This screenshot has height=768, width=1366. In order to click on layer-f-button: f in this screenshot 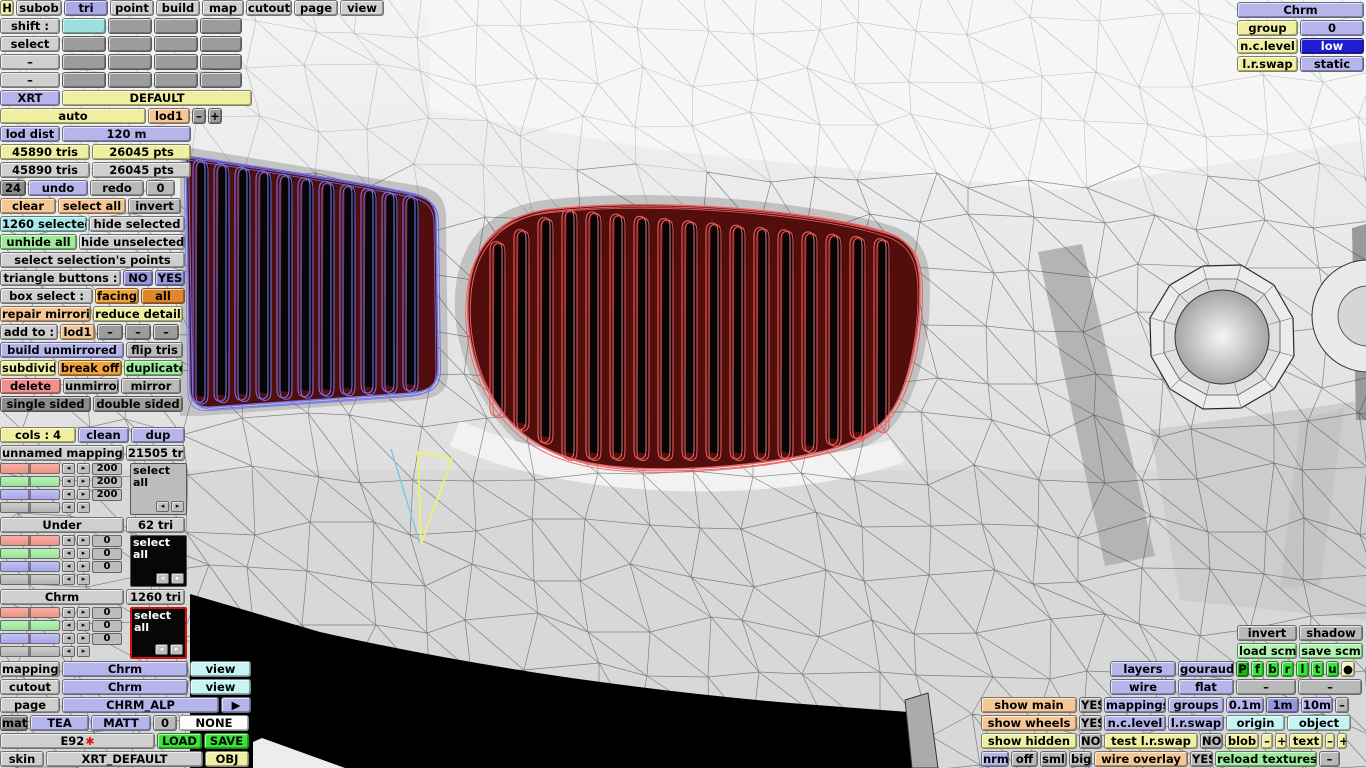, I will do `click(1257, 669)`.